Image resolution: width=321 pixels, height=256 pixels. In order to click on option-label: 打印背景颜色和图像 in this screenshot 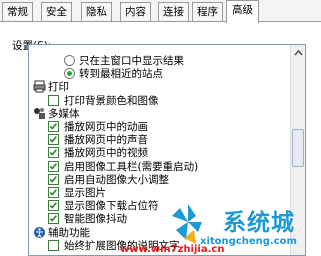, I will do `click(111, 100)`.